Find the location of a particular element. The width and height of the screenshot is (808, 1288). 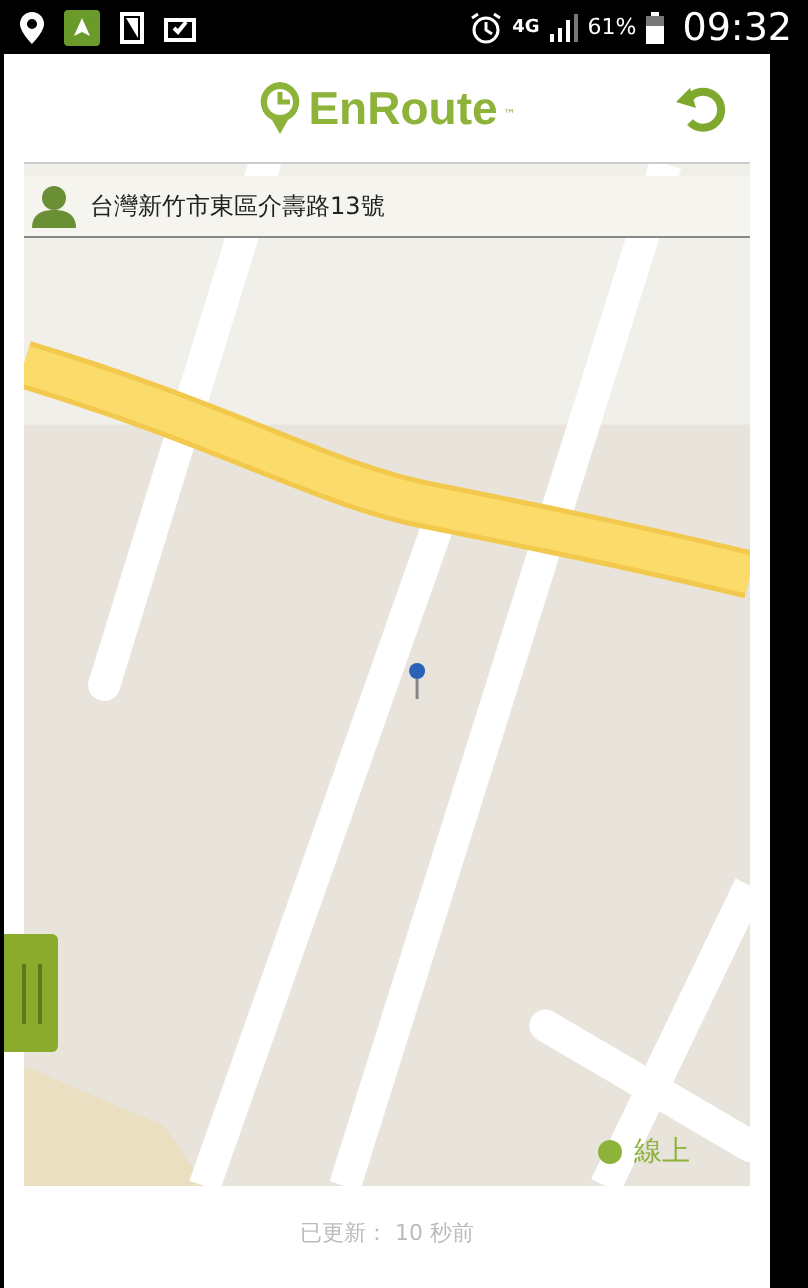

last-updated: 已更新： 10 秒前 is located at coordinates (387, 1232).